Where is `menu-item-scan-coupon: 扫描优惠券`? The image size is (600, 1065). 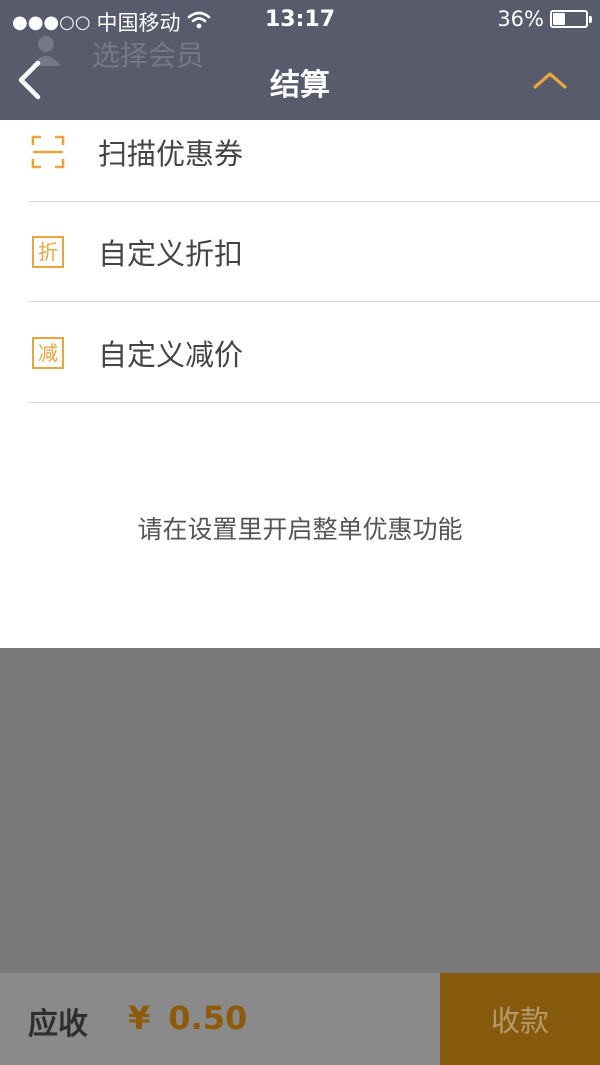 menu-item-scan-coupon: 扫描优惠券 is located at coordinates (314, 152).